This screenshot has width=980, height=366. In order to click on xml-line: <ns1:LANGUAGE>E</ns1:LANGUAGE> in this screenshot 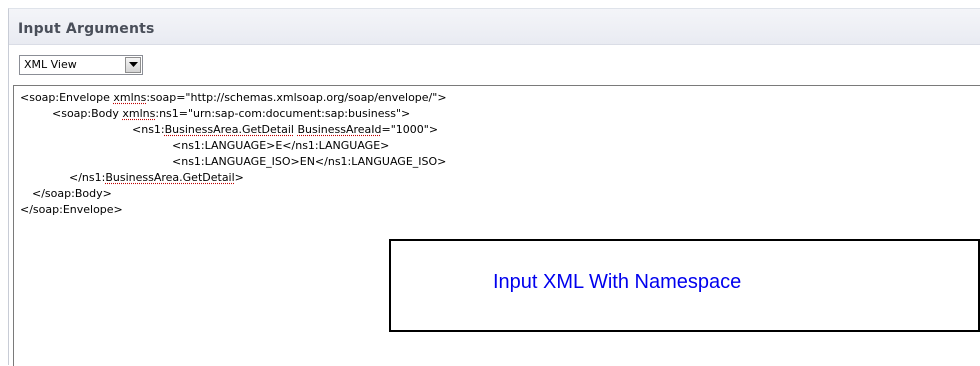, I will do `click(281, 145)`.